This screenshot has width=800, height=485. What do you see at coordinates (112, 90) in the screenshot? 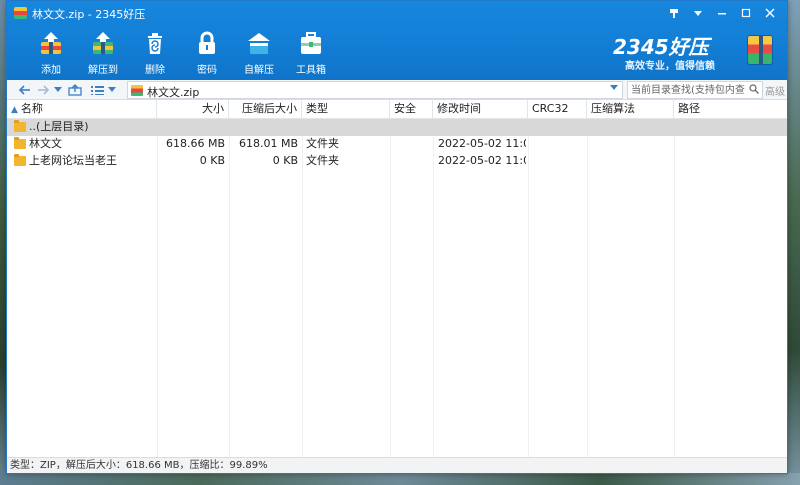
I see `view-dropdown-icon` at bounding box center [112, 90].